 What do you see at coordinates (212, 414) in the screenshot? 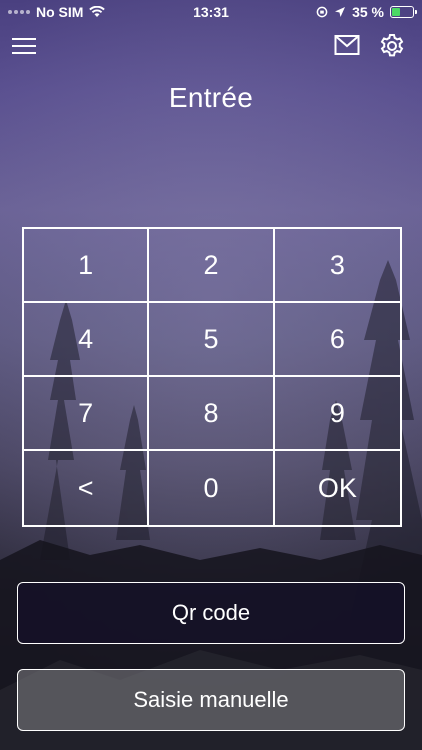
I see `key-8: 8` at bounding box center [212, 414].